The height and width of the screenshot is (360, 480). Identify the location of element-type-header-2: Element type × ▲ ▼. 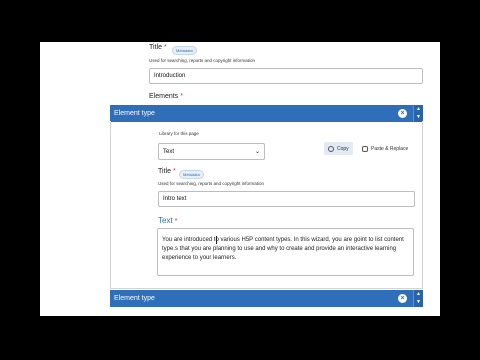
(266, 298).